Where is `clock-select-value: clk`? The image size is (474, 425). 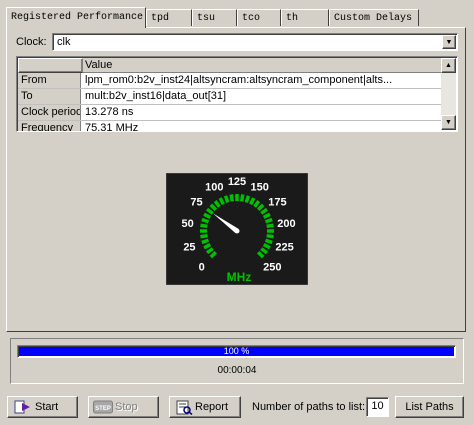
clock-select-value: clk is located at coordinates (64, 42).